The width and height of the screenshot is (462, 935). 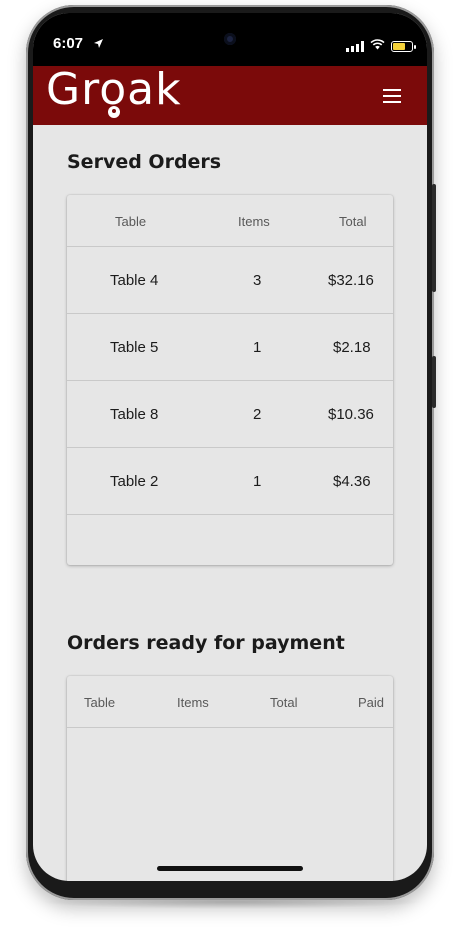 I want to click on signal-icon, so click(x=355, y=46).